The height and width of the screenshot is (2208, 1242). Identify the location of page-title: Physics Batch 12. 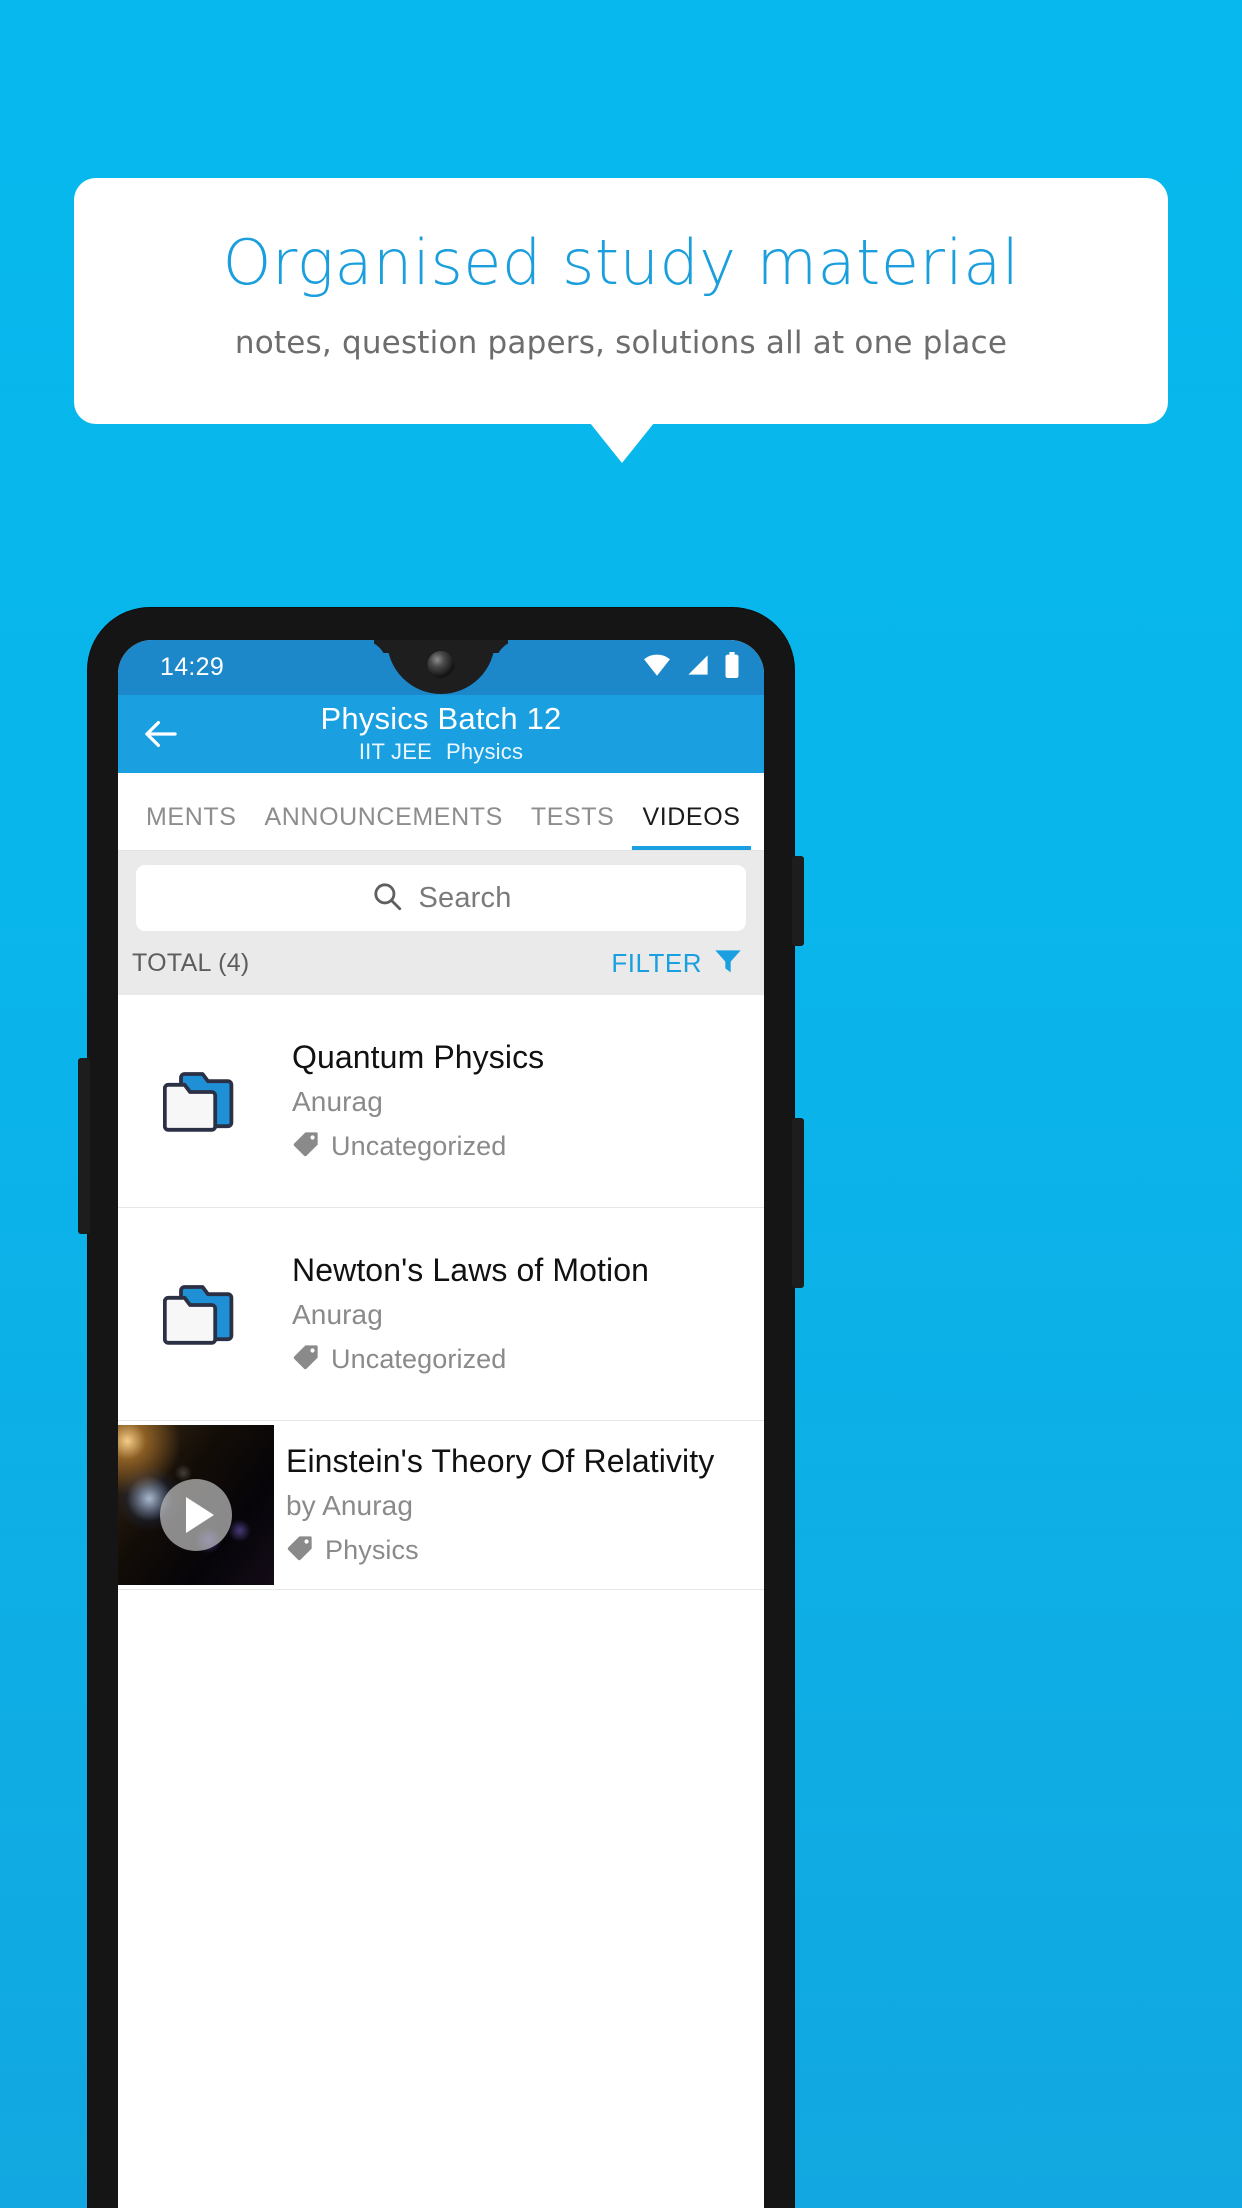
(441, 718).